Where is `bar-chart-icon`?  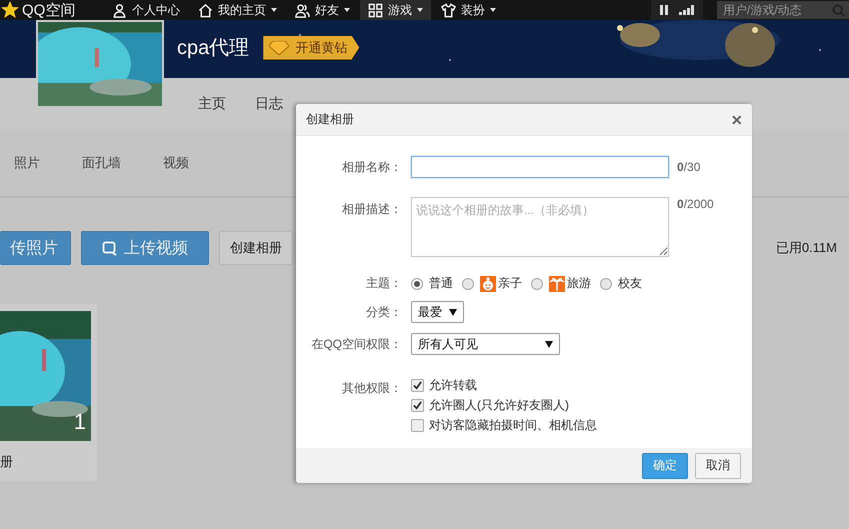 bar-chart-icon is located at coordinates (687, 10).